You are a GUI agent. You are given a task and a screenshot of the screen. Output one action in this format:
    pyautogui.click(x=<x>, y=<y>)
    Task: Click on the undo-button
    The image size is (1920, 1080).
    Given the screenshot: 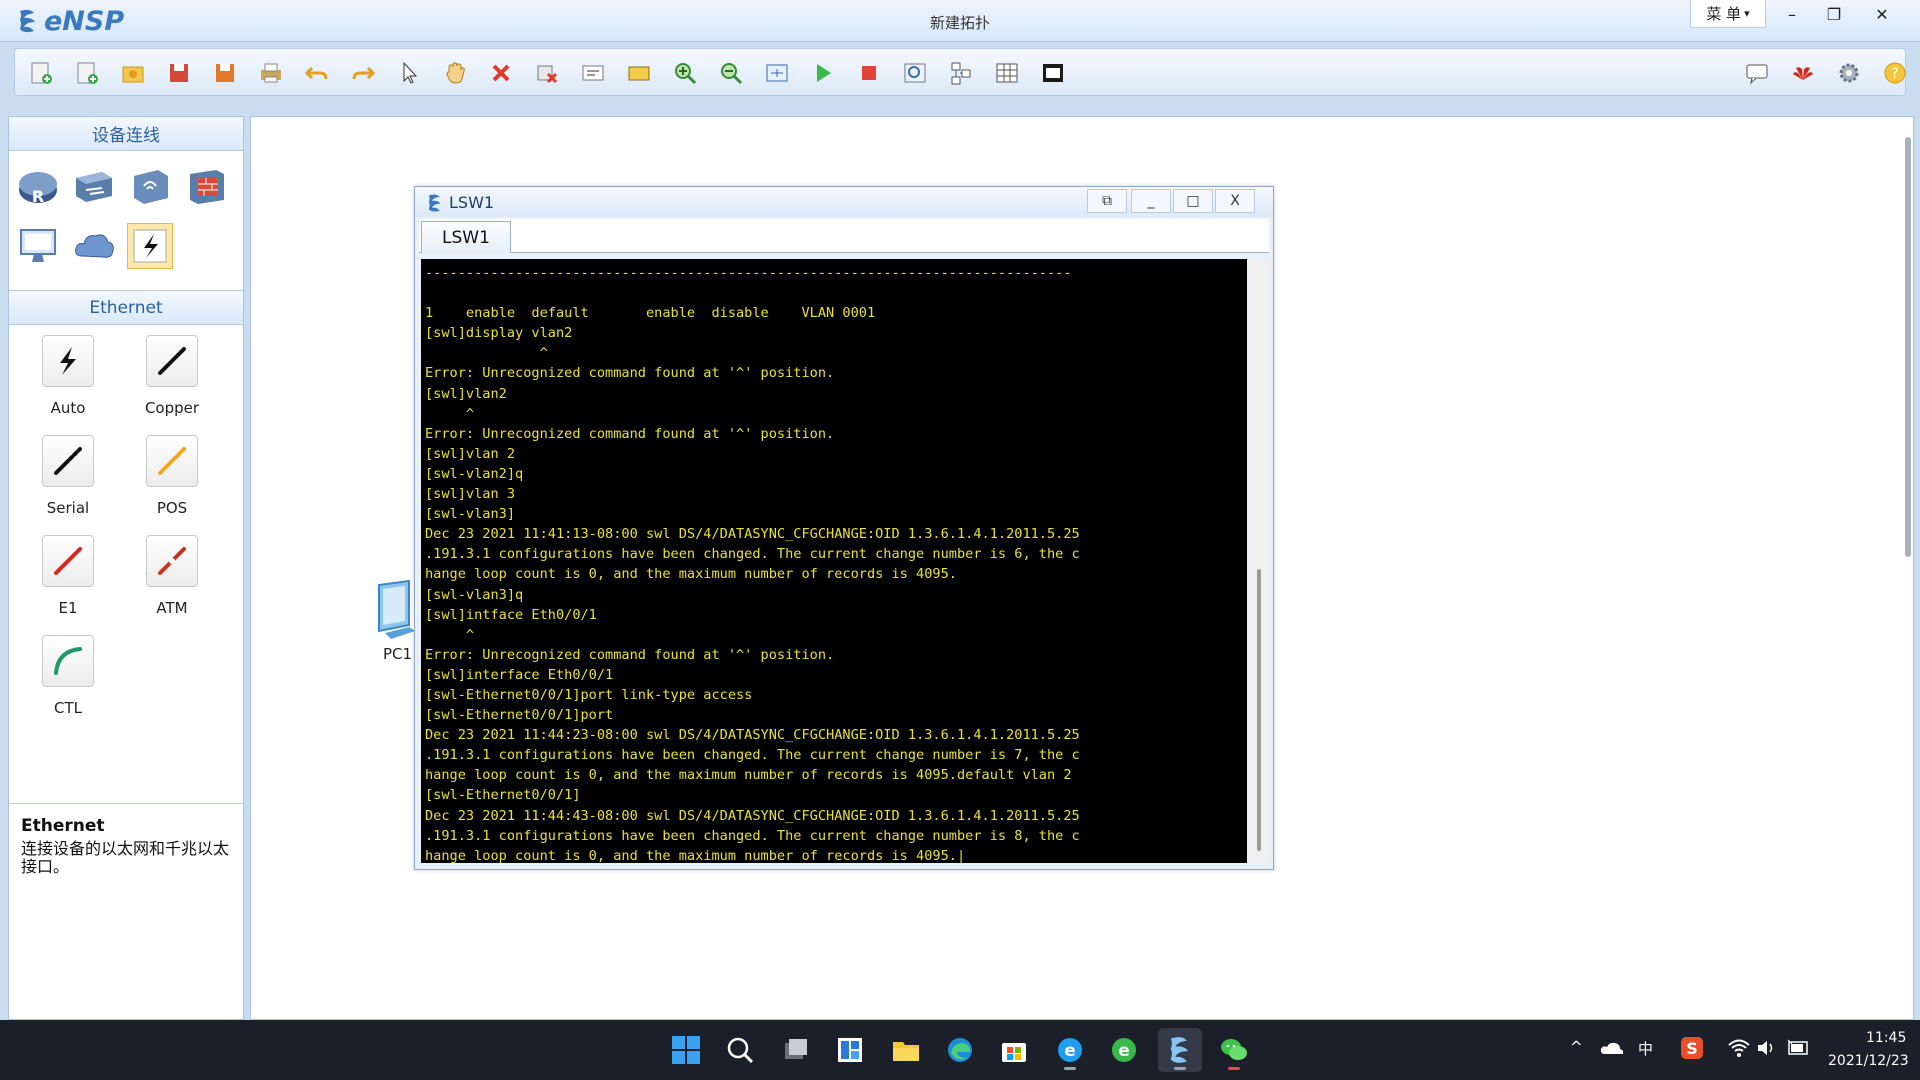 What is the action you would take?
    pyautogui.click(x=317, y=73)
    